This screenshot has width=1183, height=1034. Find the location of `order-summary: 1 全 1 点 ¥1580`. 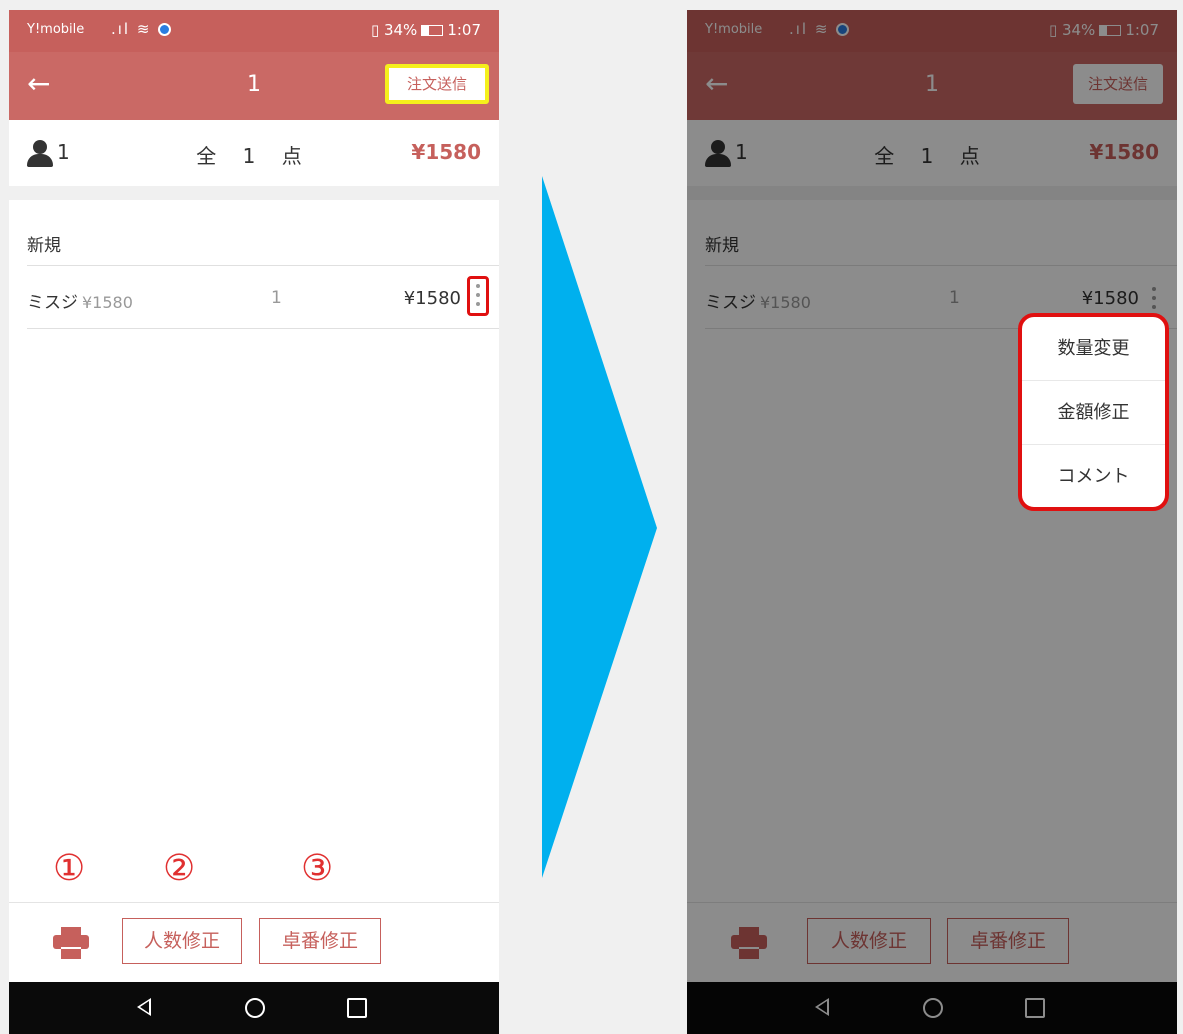

order-summary: 1 全 1 点 ¥1580 is located at coordinates (254, 160).